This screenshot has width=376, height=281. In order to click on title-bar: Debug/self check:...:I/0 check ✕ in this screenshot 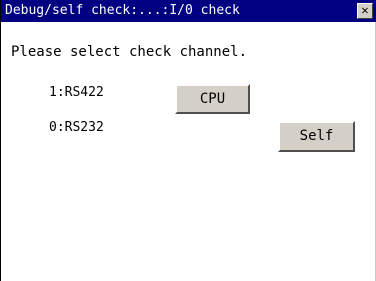, I will do `click(188, 11)`.